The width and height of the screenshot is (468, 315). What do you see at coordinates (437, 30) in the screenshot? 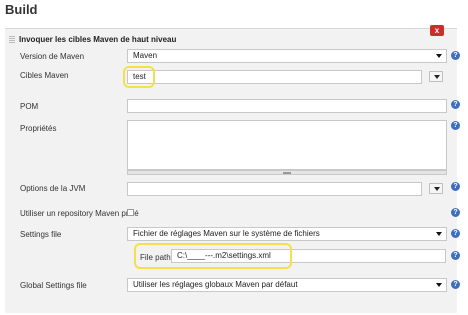
I see `delete-step-button: x` at bounding box center [437, 30].